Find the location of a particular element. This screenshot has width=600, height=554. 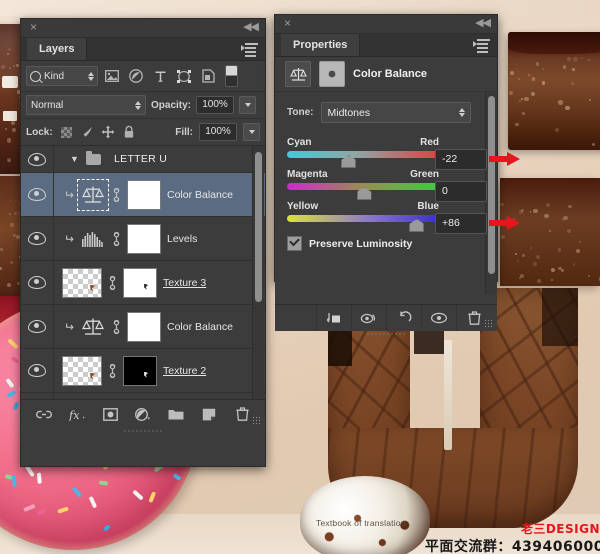

reset-icon is located at coordinates (403, 318).